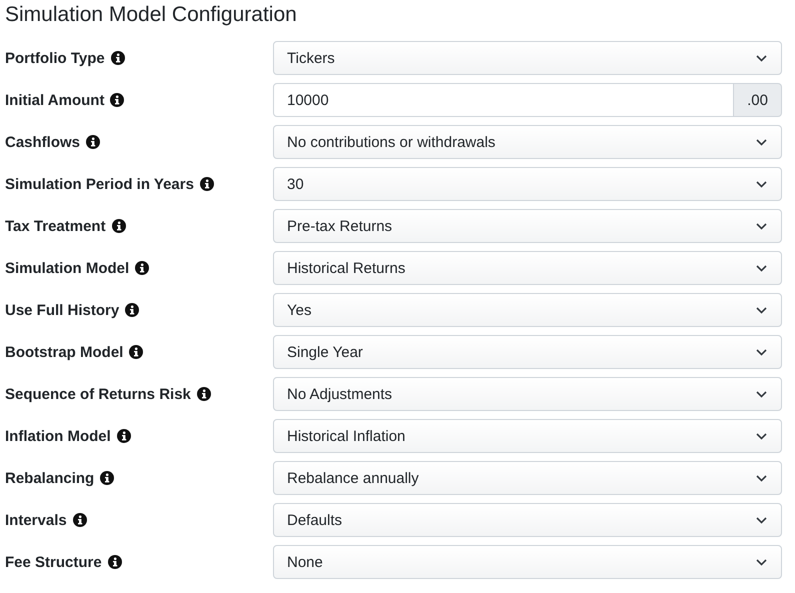 This screenshot has height=593, width=795. Describe the element at coordinates (36, 520) in the screenshot. I see `field-label: Intervals` at that location.